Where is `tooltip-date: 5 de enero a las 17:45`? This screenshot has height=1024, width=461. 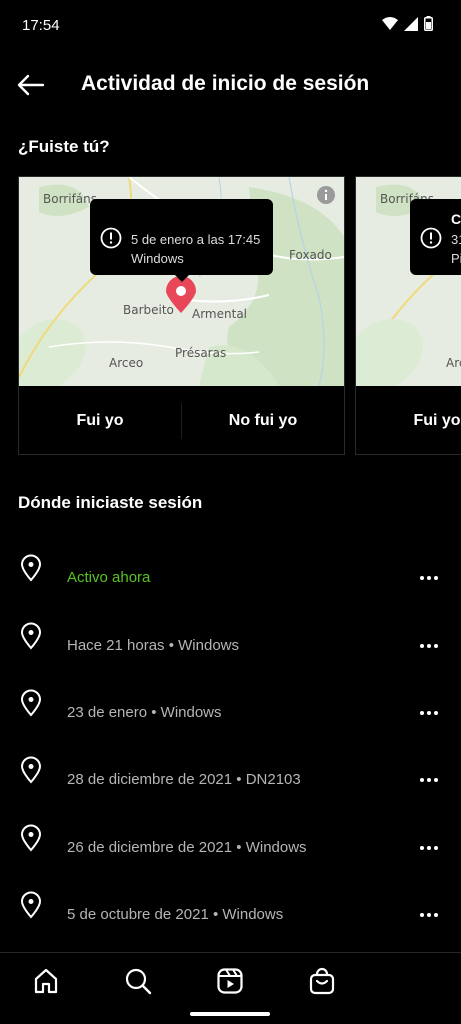 tooltip-date: 5 de enero a las 17:45 is located at coordinates (196, 239).